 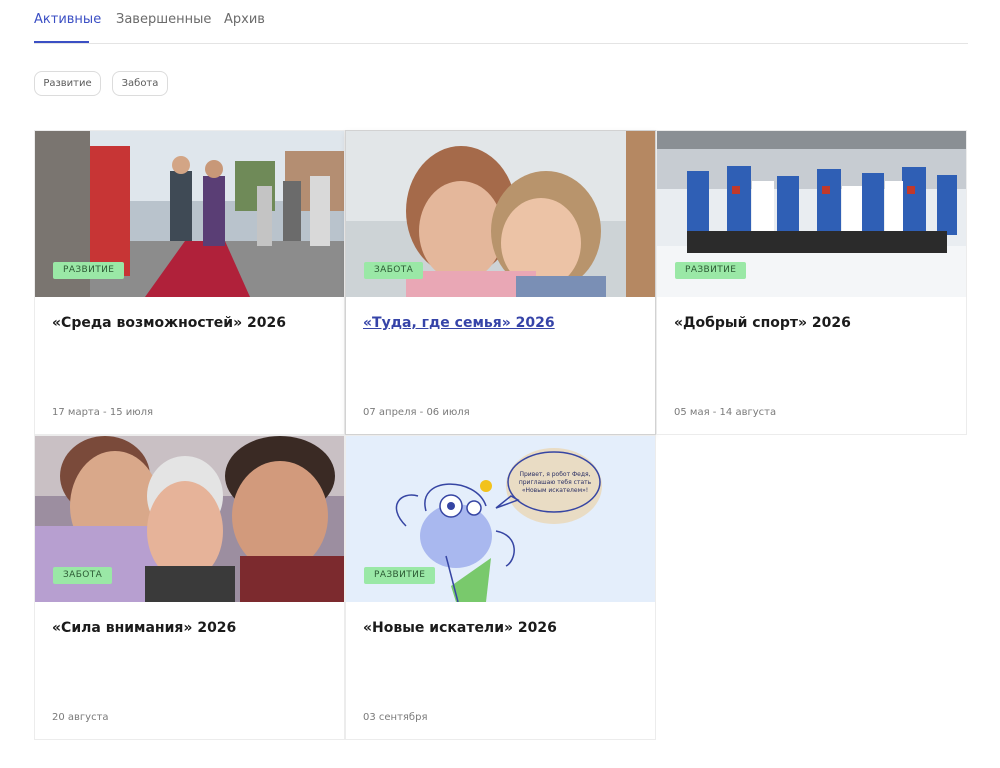 What do you see at coordinates (61, 42) in the screenshot?
I see `active-tab-indicator` at bounding box center [61, 42].